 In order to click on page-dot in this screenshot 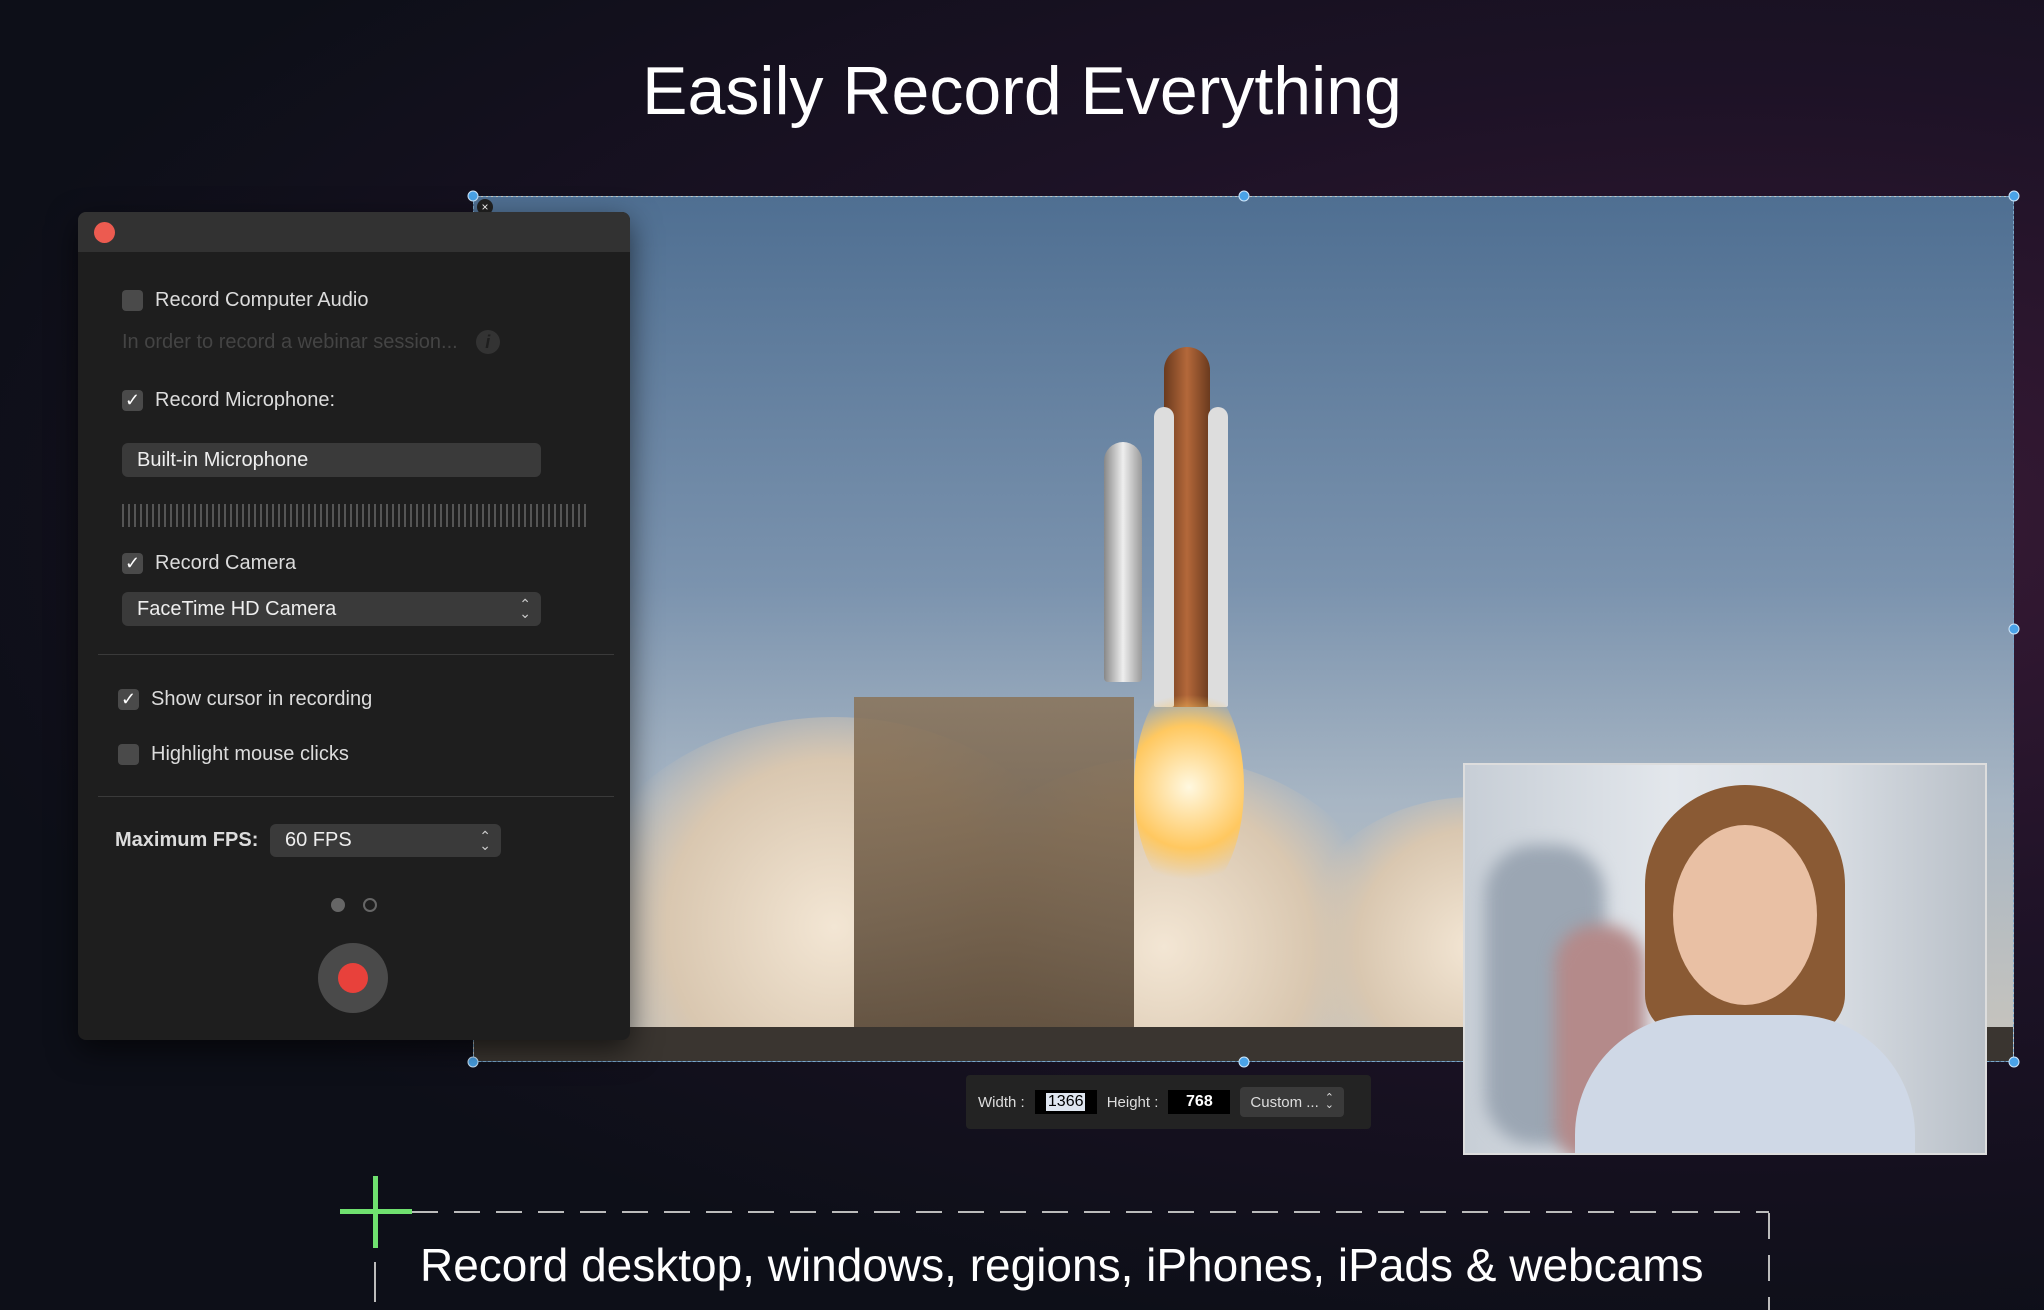, I will do `click(370, 905)`.